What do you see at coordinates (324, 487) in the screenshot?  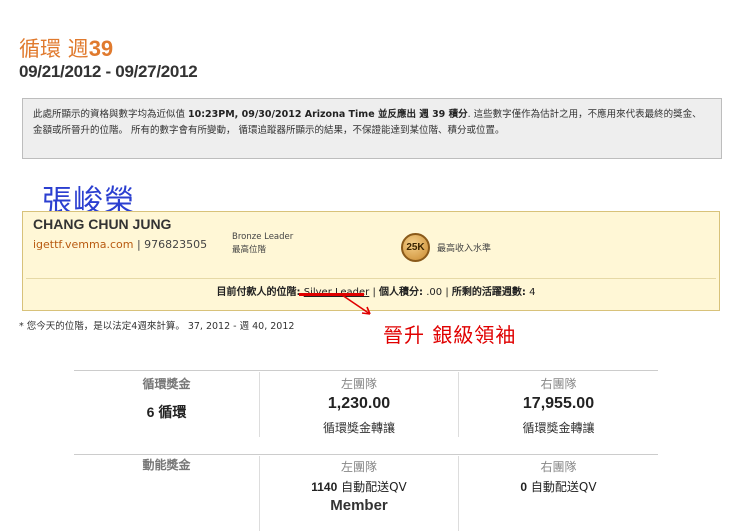 I see `momentum-left-count: 1140` at bounding box center [324, 487].